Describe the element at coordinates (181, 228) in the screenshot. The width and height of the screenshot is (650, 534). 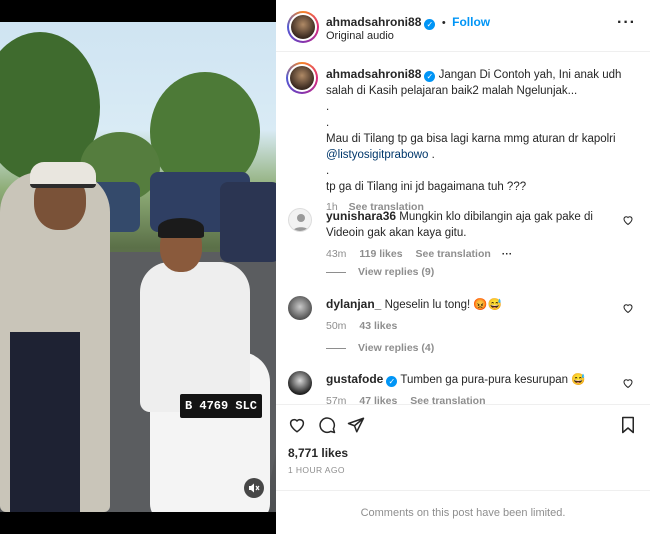
I see `video-student-hair` at that location.